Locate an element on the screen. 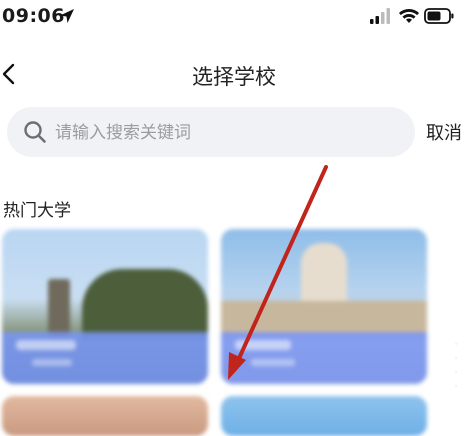  location-arrow-icon is located at coordinates (67, 16).